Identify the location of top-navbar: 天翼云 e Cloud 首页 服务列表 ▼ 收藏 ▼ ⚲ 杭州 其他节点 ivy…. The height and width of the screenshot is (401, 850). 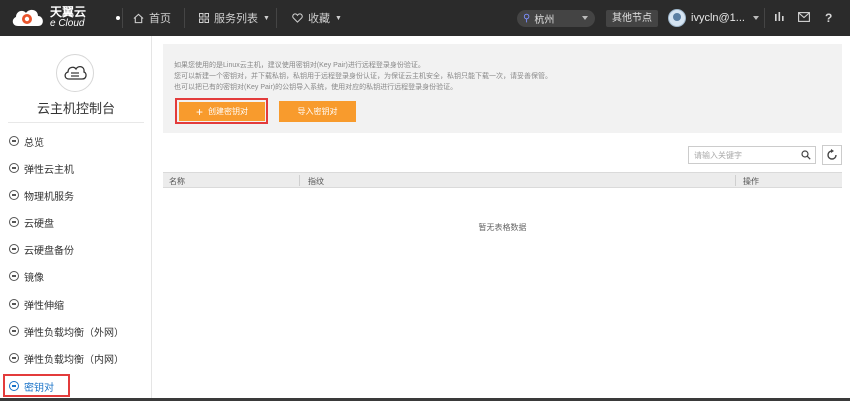
(425, 18).